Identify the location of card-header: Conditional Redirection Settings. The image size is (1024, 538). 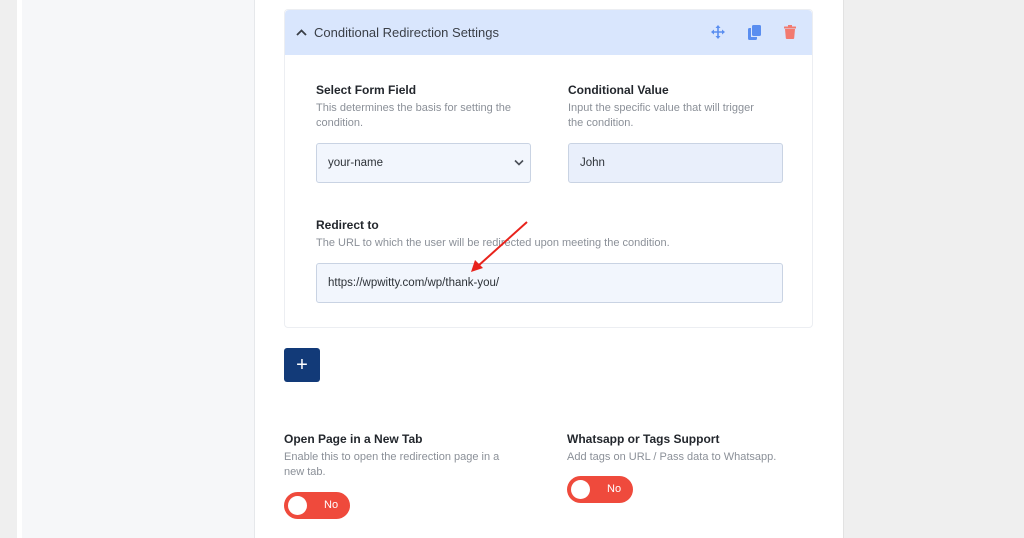
(548, 32).